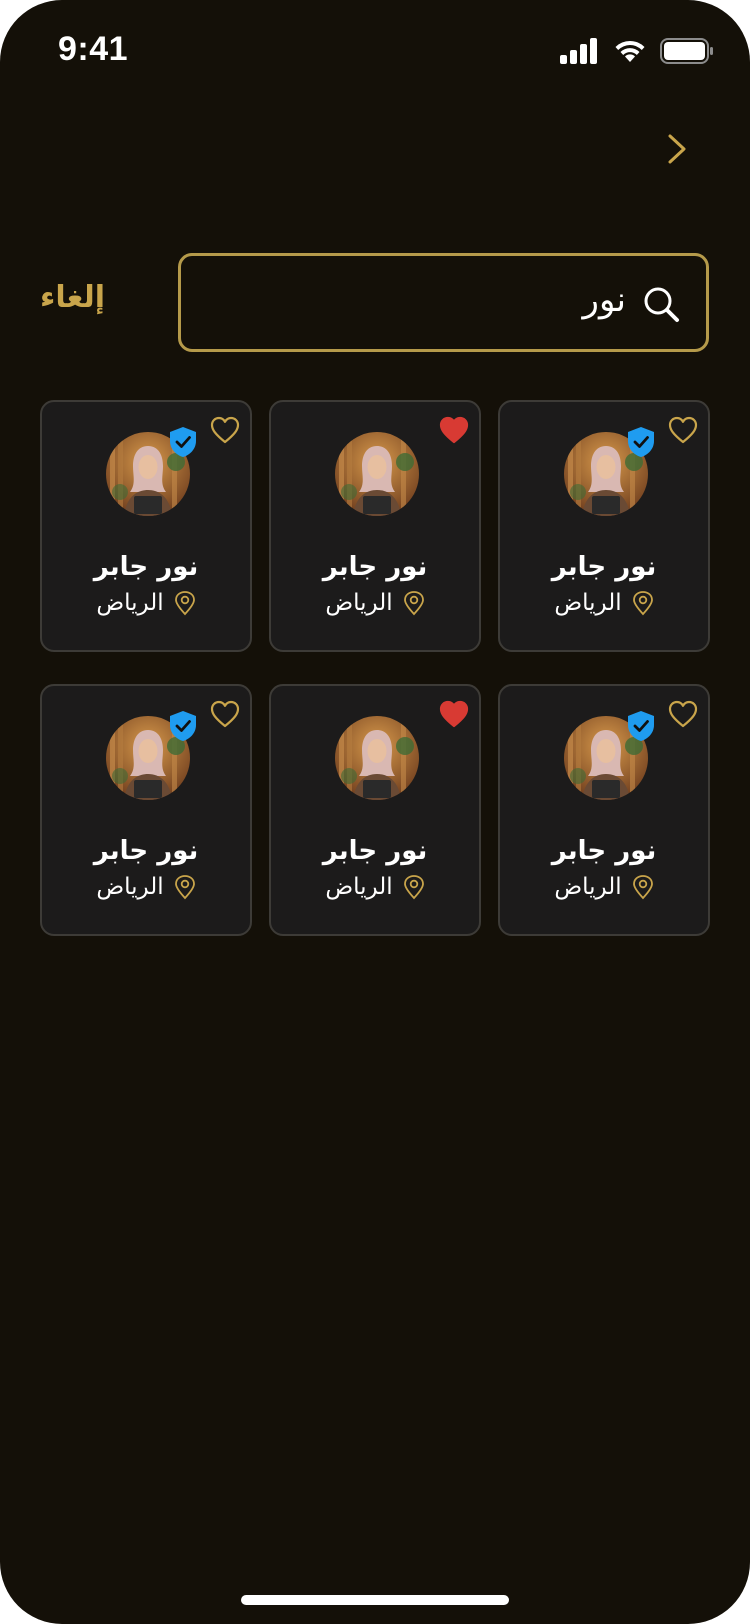  What do you see at coordinates (630, 51) in the screenshot?
I see `wifi-icon` at bounding box center [630, 51].